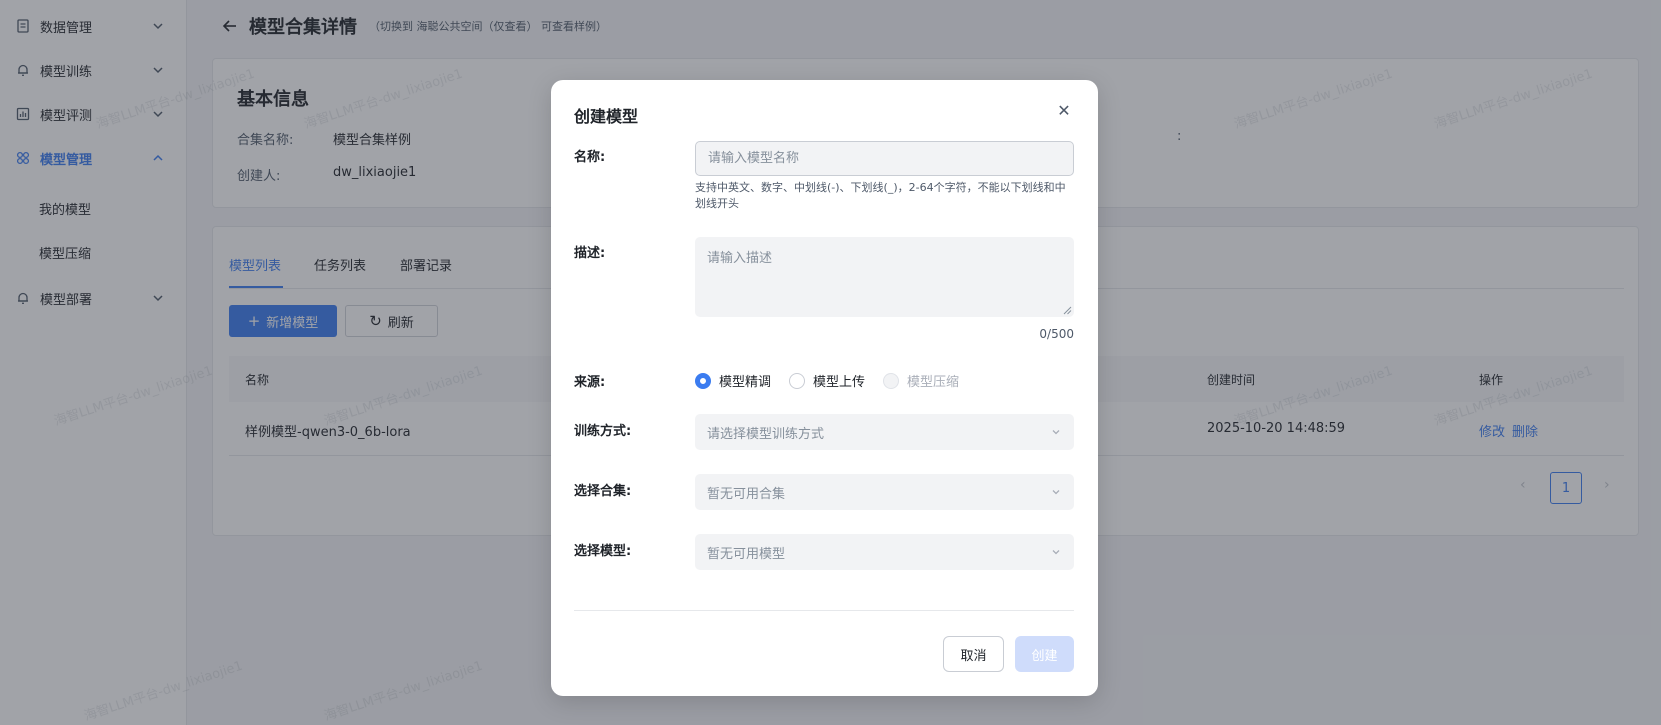  Describe the element at coordinates (884, 492) in the screenshot. I see `collection-select: 暂无可用合集` at that location.